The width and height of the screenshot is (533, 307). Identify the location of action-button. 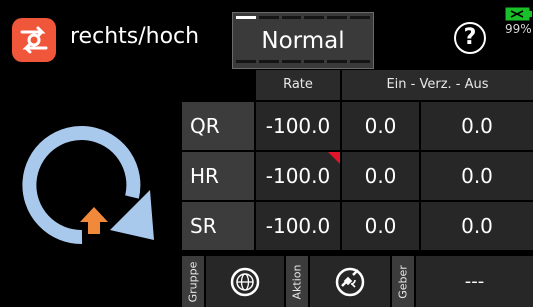
(350, 281).